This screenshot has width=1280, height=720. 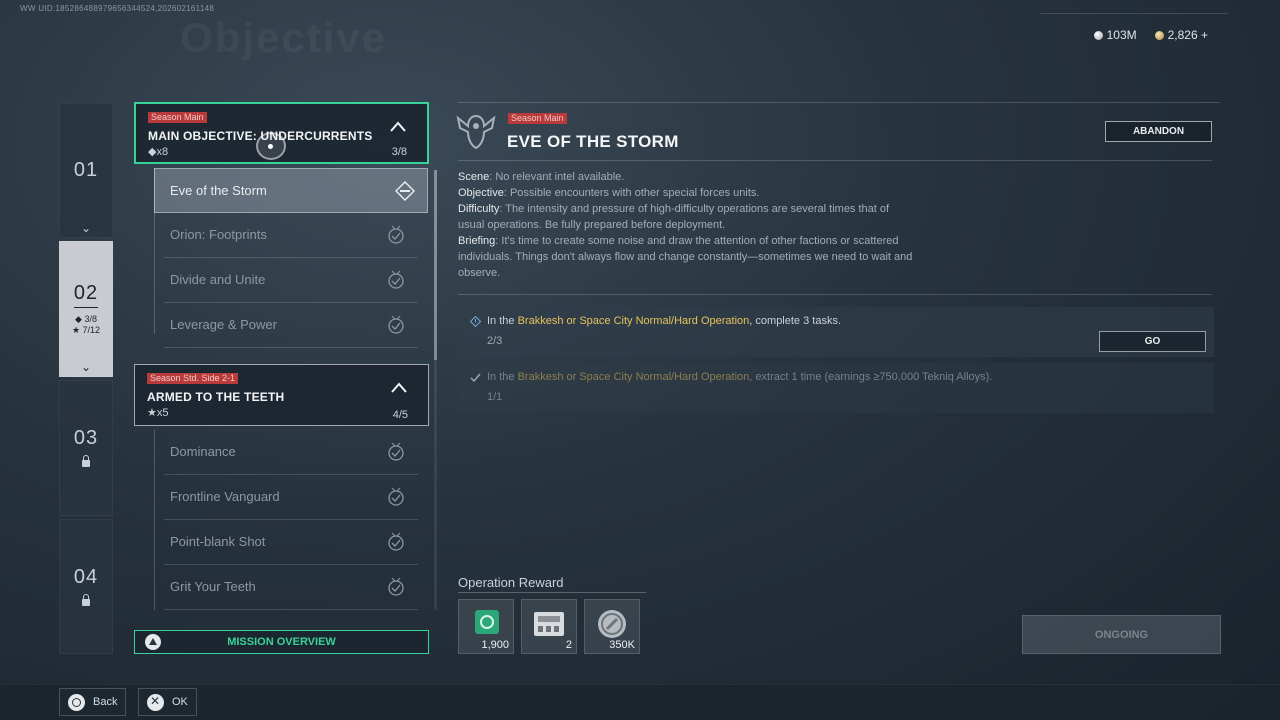 What do you see at coordinates (1187, 35) in the screenshot?
I see `gold-amount: 2,826 +` at bounding box center [1187, 35].